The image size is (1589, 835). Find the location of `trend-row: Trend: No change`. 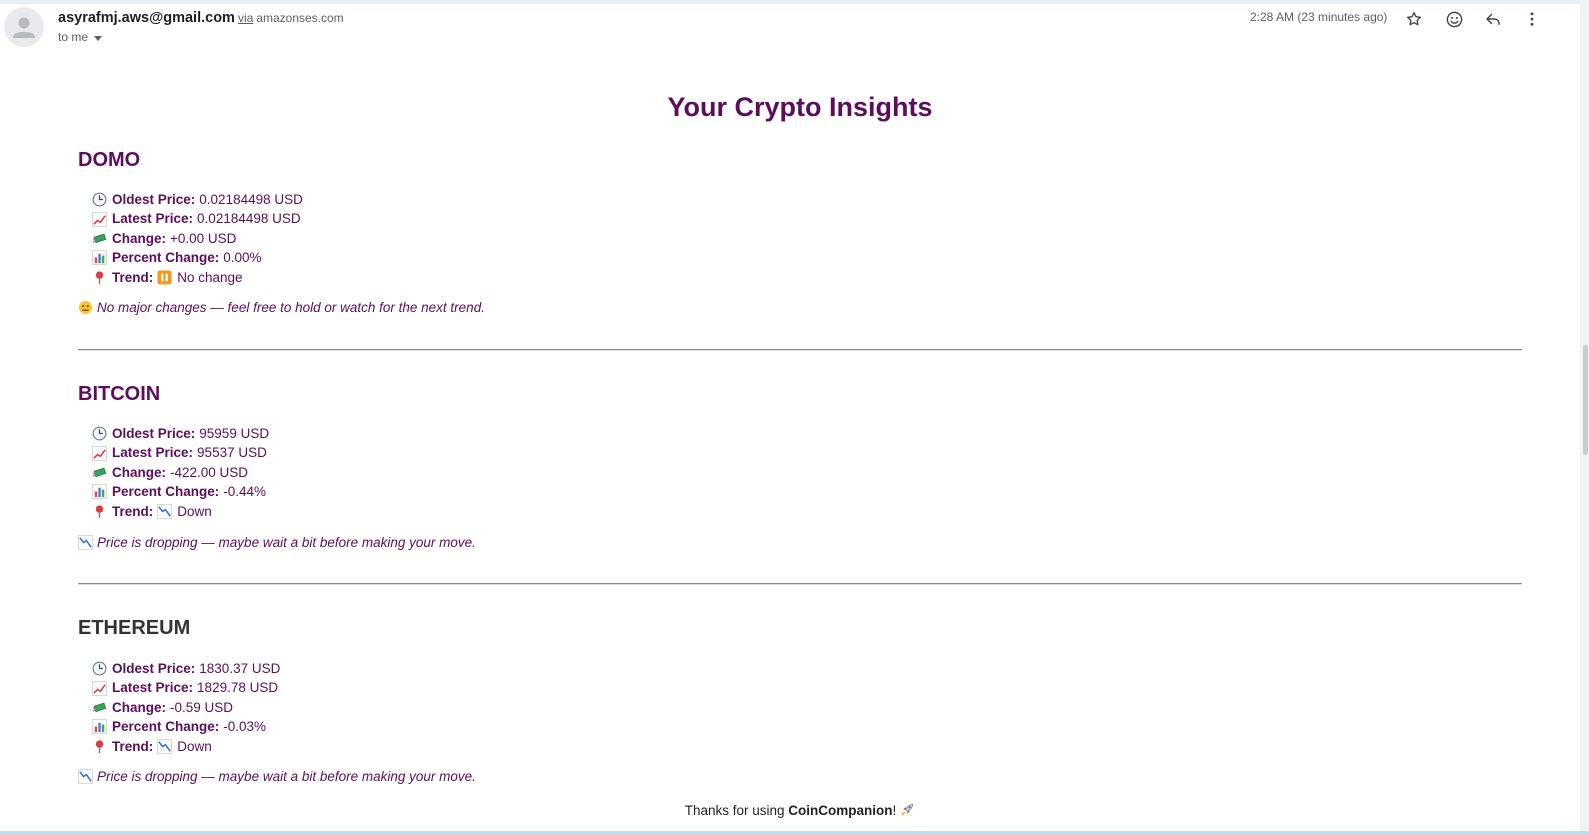

trend-row: Trend: No change is located at coordinates (197, 277).